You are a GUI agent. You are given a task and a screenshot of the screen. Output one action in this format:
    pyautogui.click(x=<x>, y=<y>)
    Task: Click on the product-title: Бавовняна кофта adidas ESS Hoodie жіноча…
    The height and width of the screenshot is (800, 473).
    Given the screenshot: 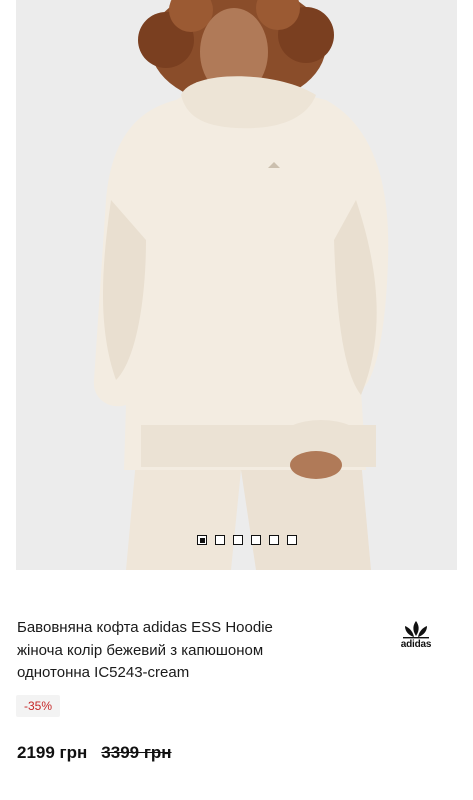 What is the action you would take?
    pyautogui.click(x=167, y=651)
    